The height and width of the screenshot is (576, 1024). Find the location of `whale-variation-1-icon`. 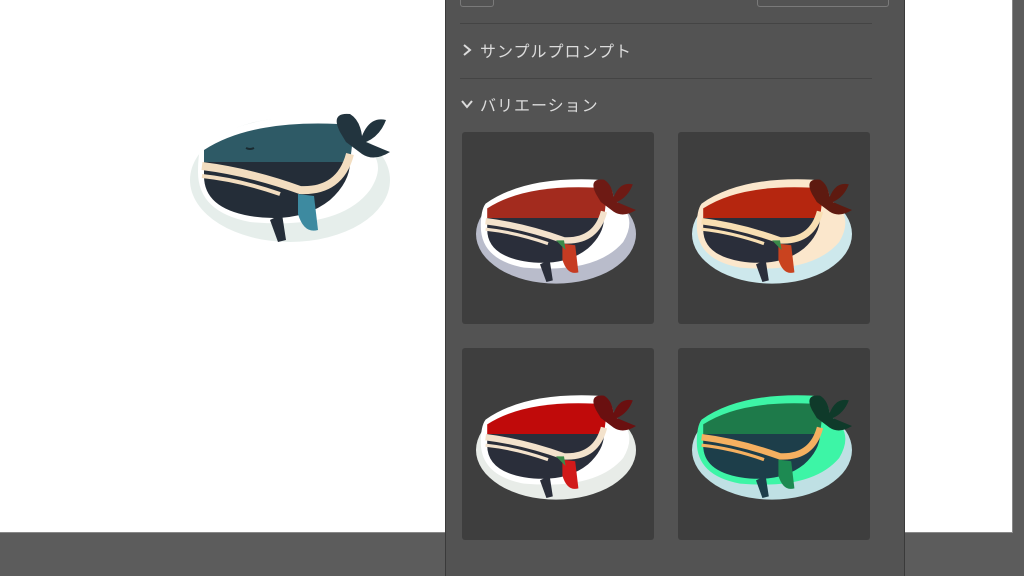

whale-variation-1-icon is located at coordinates (556, 231).